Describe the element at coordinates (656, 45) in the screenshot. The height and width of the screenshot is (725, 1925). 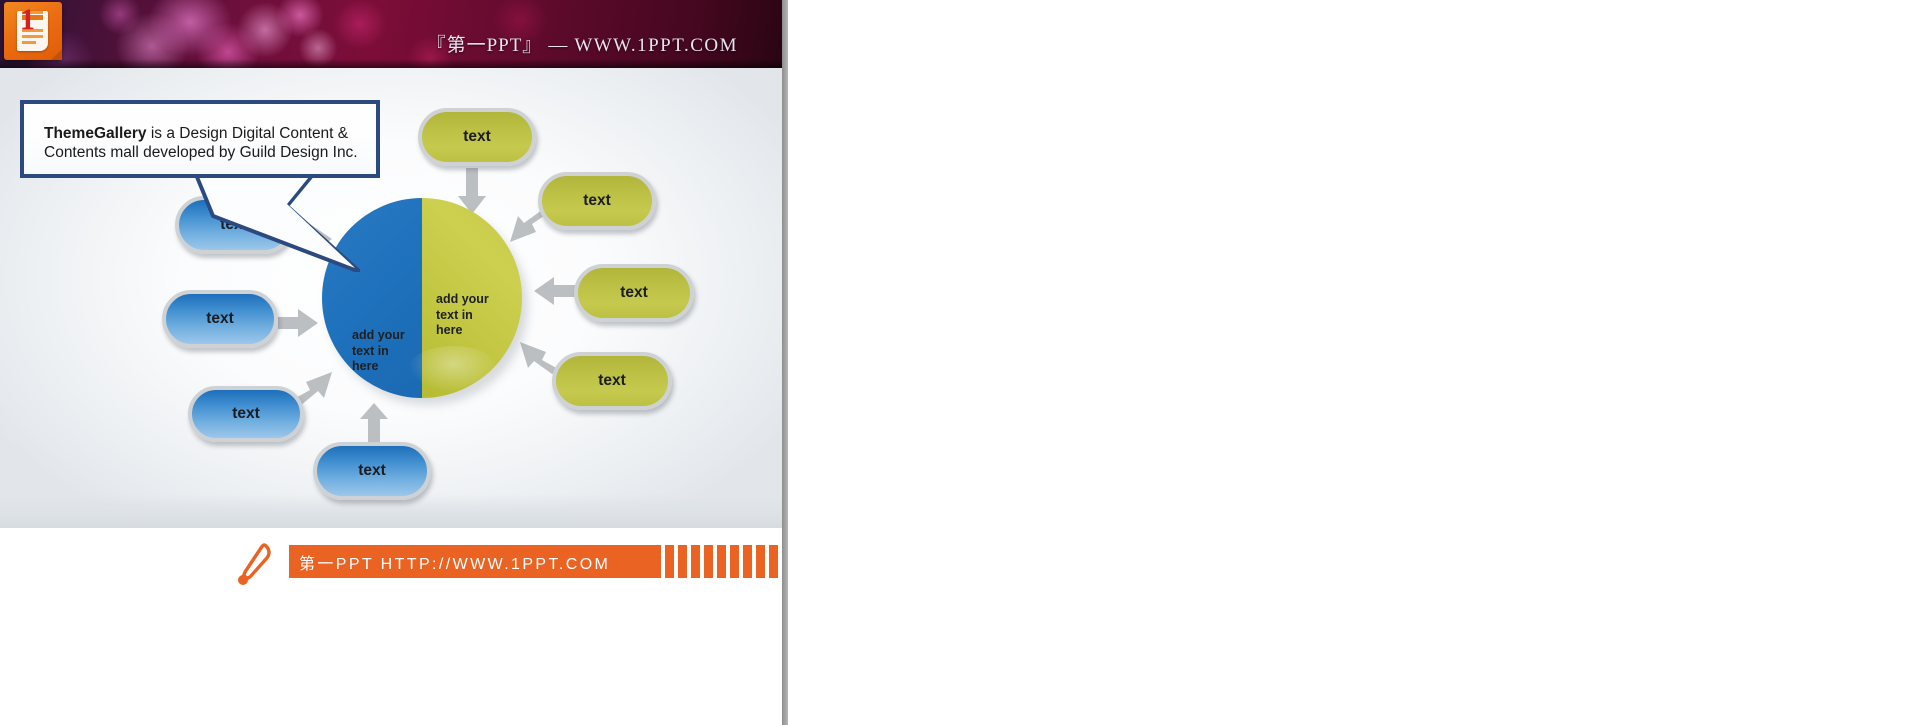
I see `header-url-text: WWW.1PPT.COM` at that location.